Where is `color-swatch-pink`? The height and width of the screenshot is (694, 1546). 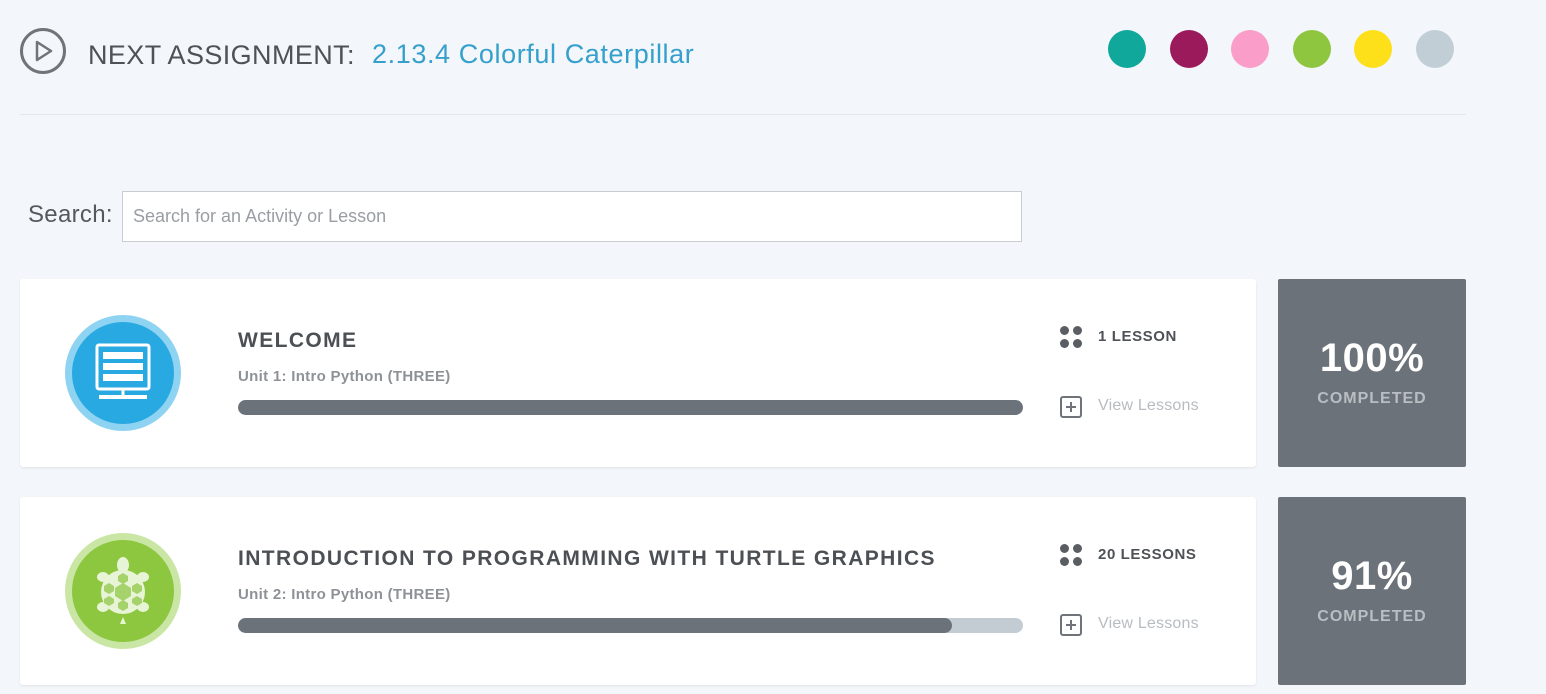 color-swatch-pink is located at coordinates (1250, 49).